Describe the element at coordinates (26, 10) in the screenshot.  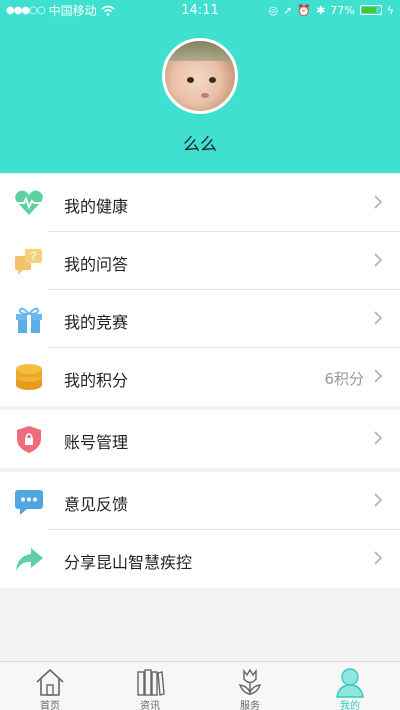
I see `signal-icon: ●●●○○` at that location.